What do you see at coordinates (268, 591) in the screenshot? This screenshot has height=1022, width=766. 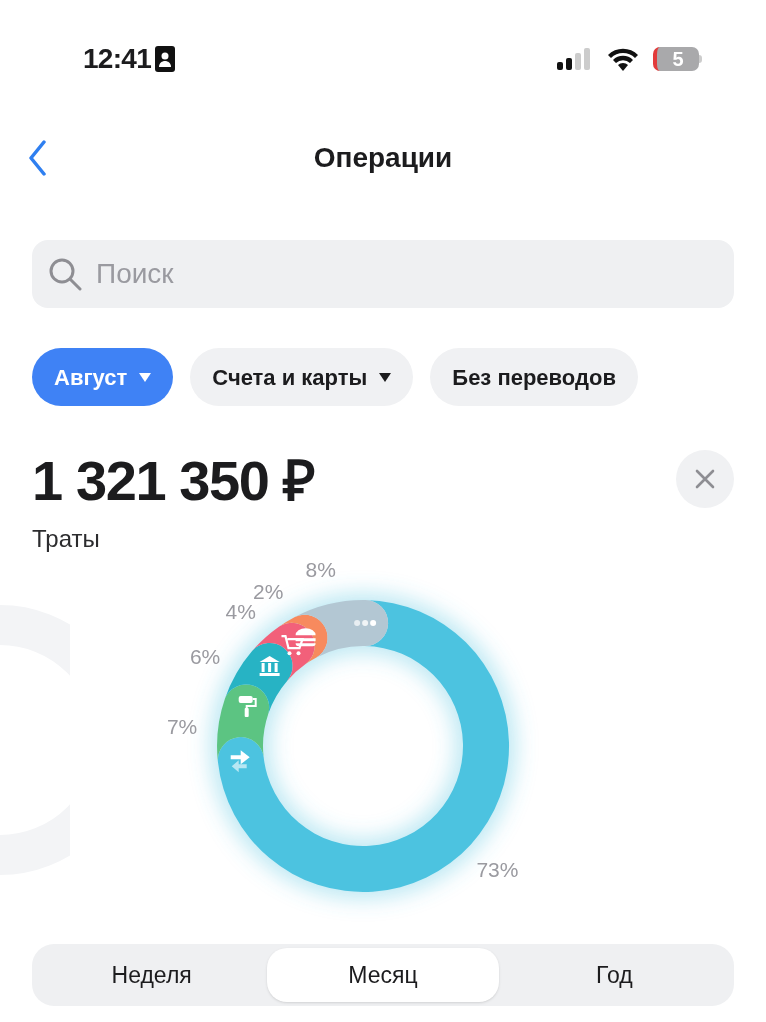 I see `percent-label: 2%` at bounding box center [268, 591].